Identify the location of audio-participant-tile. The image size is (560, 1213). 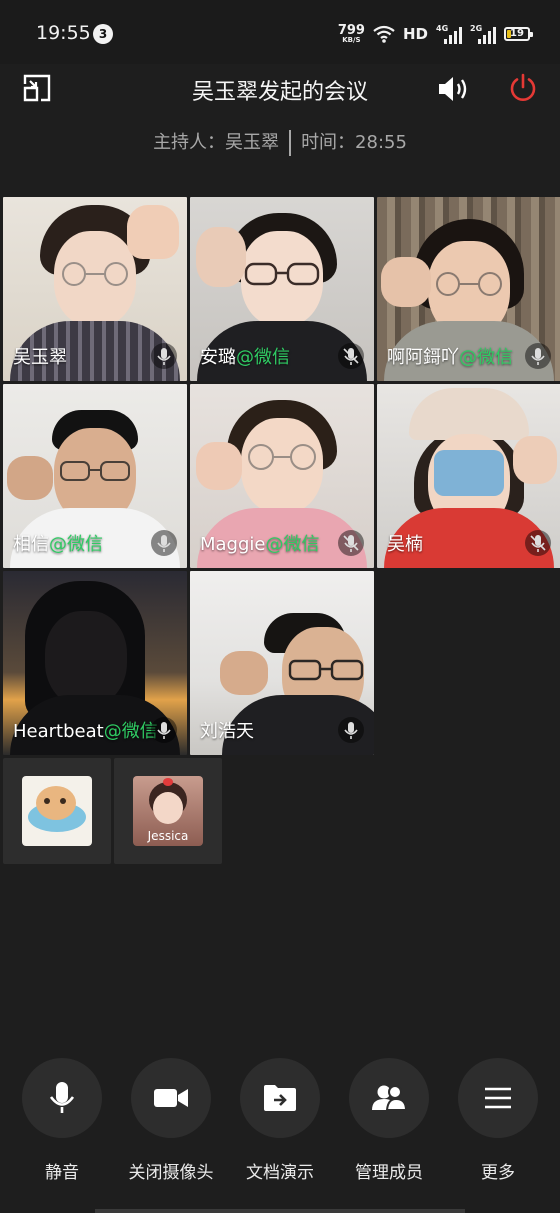
(57, 811).